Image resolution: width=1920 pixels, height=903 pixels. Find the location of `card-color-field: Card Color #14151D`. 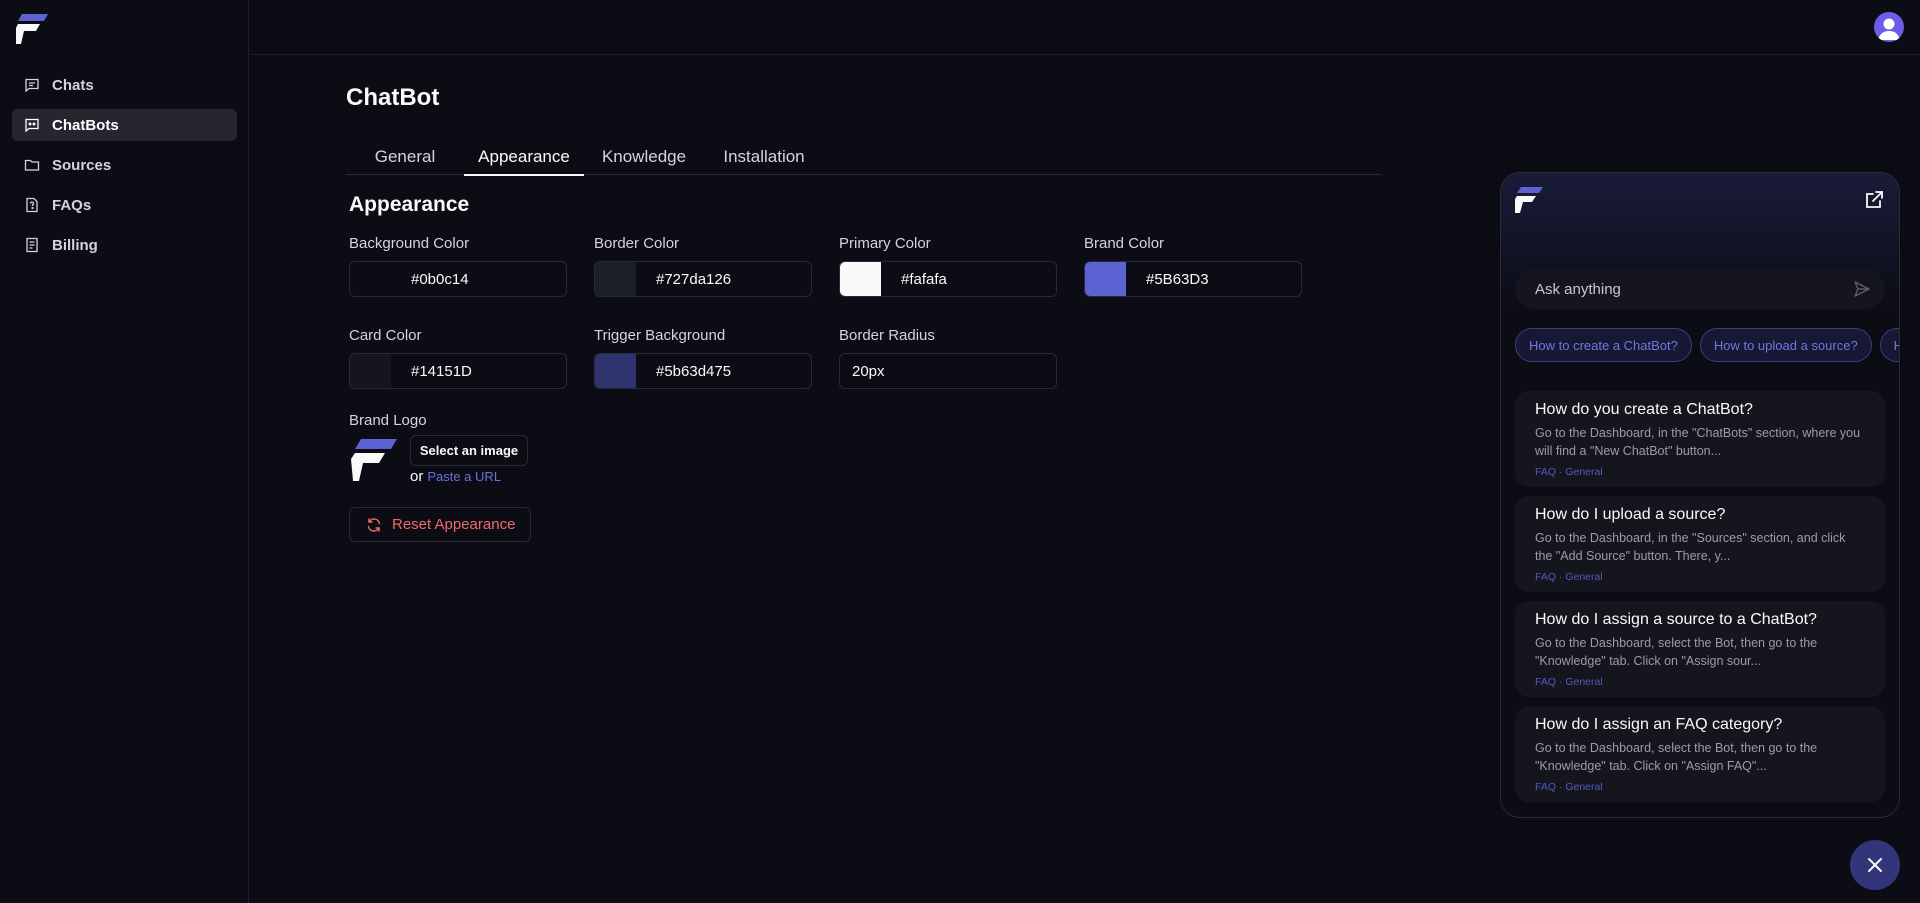

card-color-field: Card Color #14151D is located at coordinates (458, 358).